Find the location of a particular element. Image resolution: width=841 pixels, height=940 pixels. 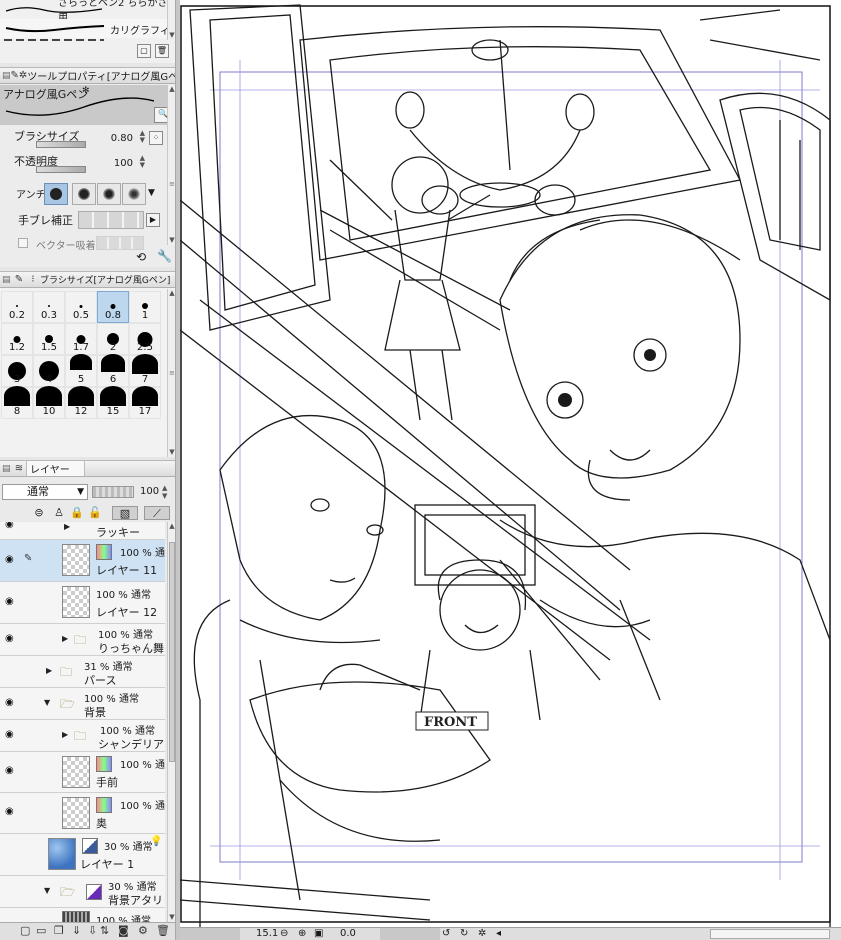

layer-row: ◉ 100 % 通常 レイヤー 12 is located at coordinates (82, 603).